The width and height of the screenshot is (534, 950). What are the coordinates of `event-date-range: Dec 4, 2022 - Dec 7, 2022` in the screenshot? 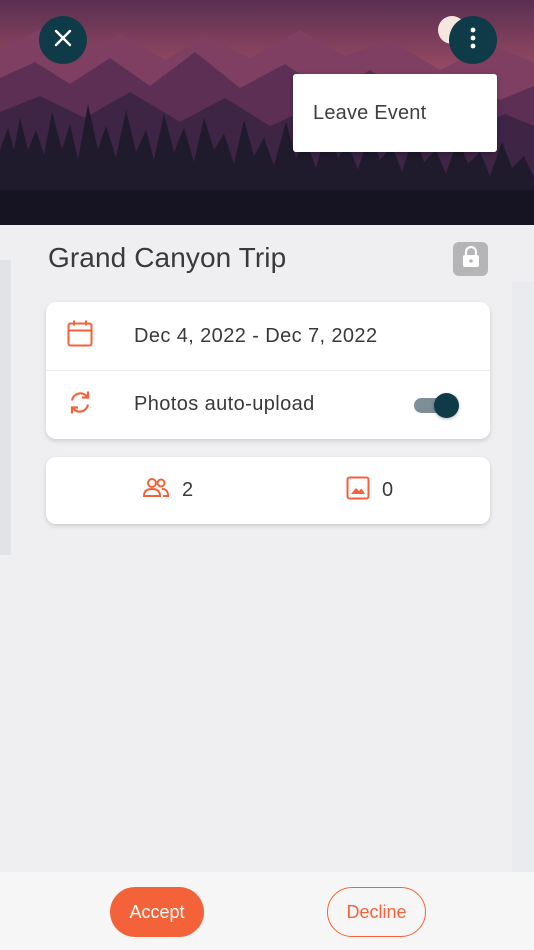 It's located at (256, 335).